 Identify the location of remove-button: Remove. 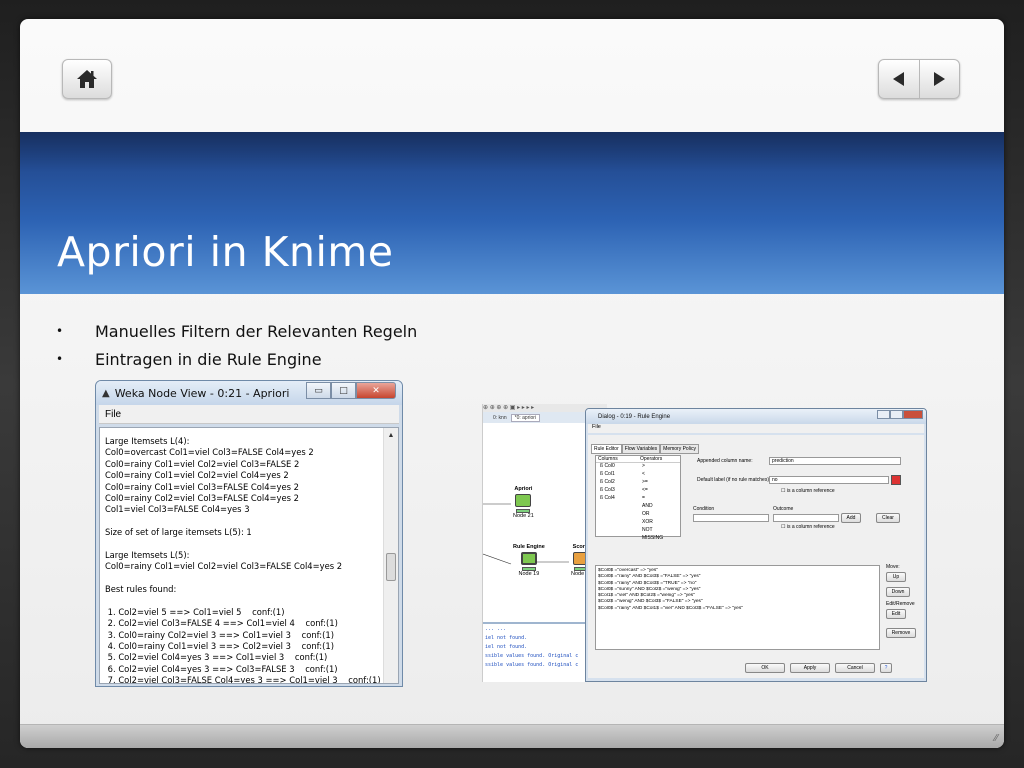
(901, 633).